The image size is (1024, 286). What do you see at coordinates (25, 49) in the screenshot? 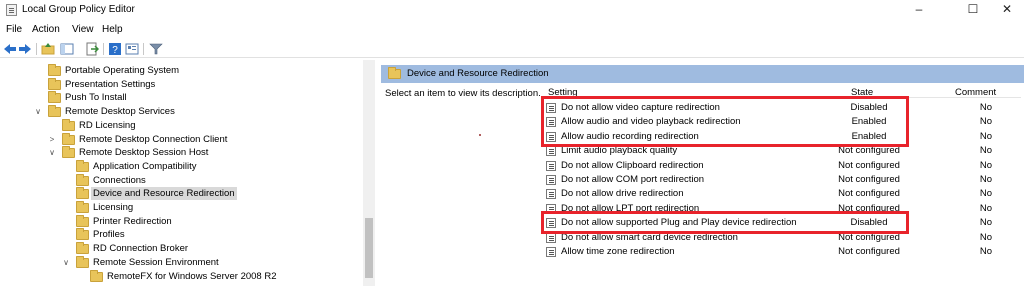
I see `forward-icon` at bounding box center [25, 49].